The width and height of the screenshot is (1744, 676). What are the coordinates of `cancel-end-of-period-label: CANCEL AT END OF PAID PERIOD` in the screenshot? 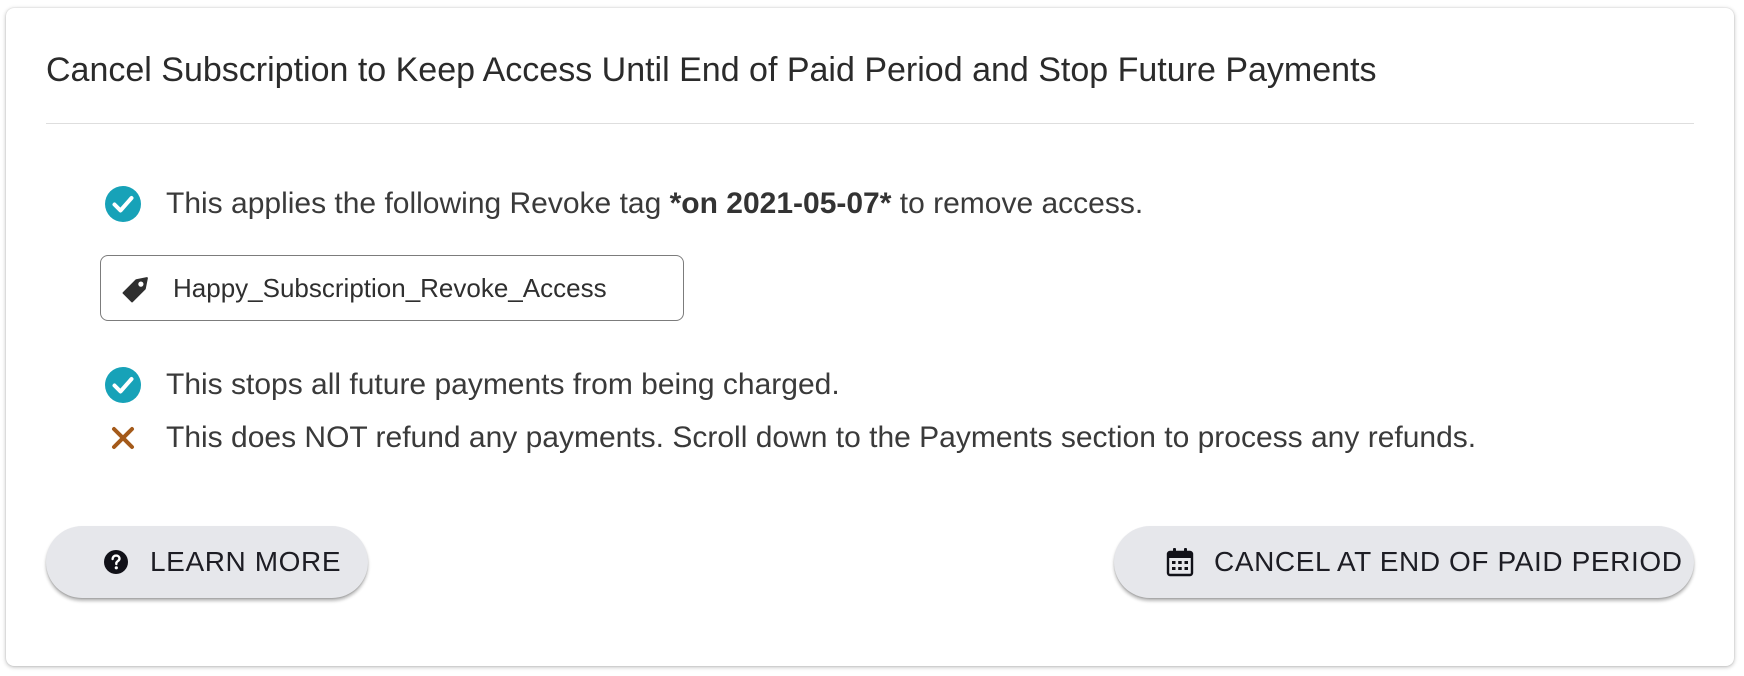 It's located at (1448, 561).